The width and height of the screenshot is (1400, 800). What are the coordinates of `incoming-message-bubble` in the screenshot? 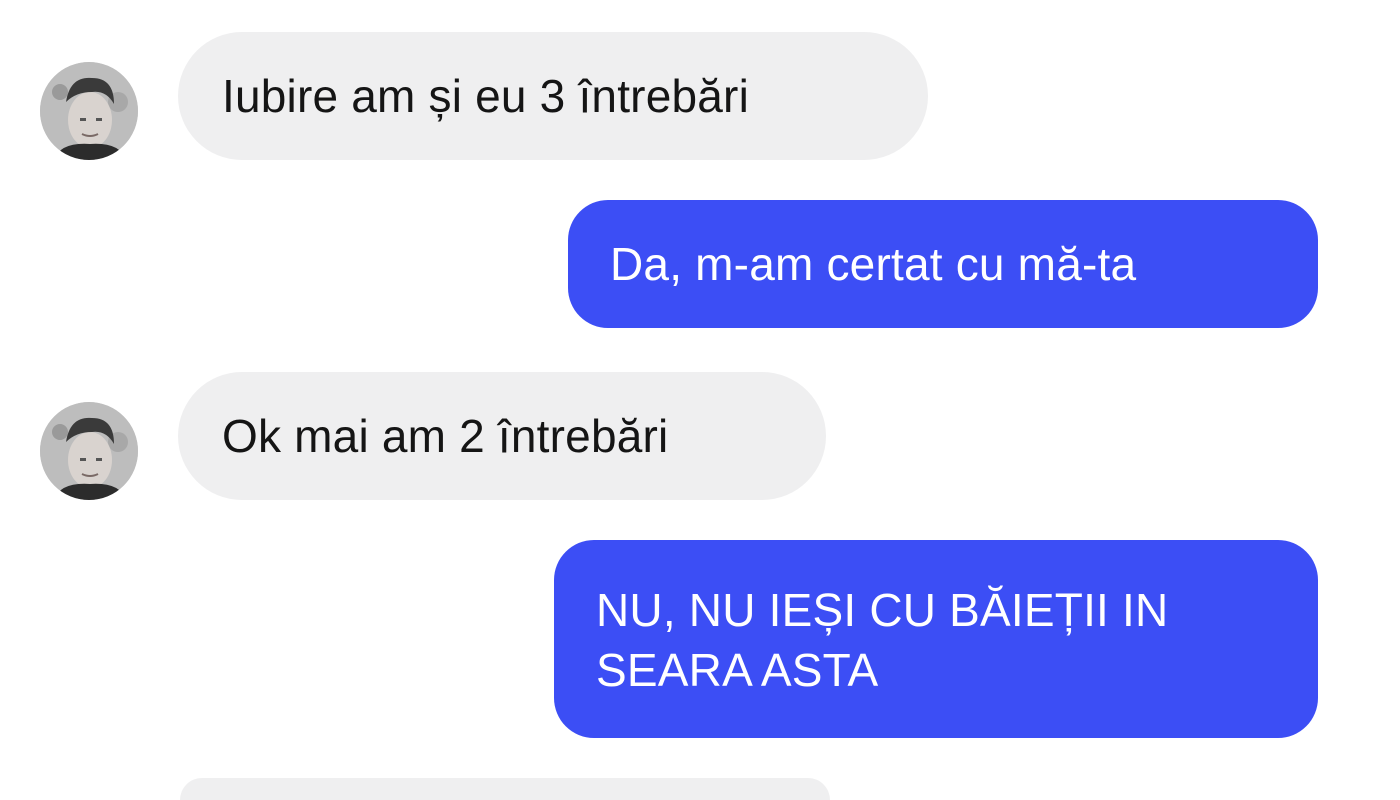 It's located at (505, 789).